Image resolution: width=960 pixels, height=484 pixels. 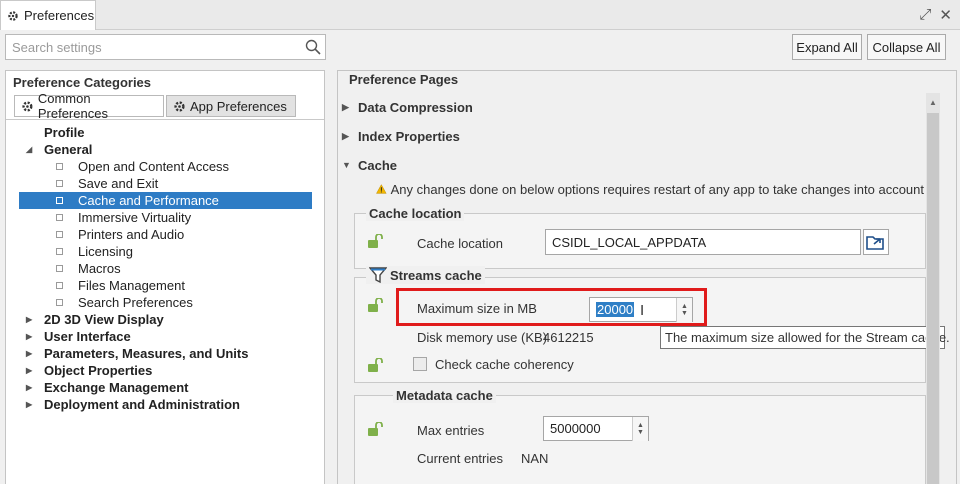 I want to click on tree-item-open-and-content-access: Open and Content Access, so click(x=159, y=166).